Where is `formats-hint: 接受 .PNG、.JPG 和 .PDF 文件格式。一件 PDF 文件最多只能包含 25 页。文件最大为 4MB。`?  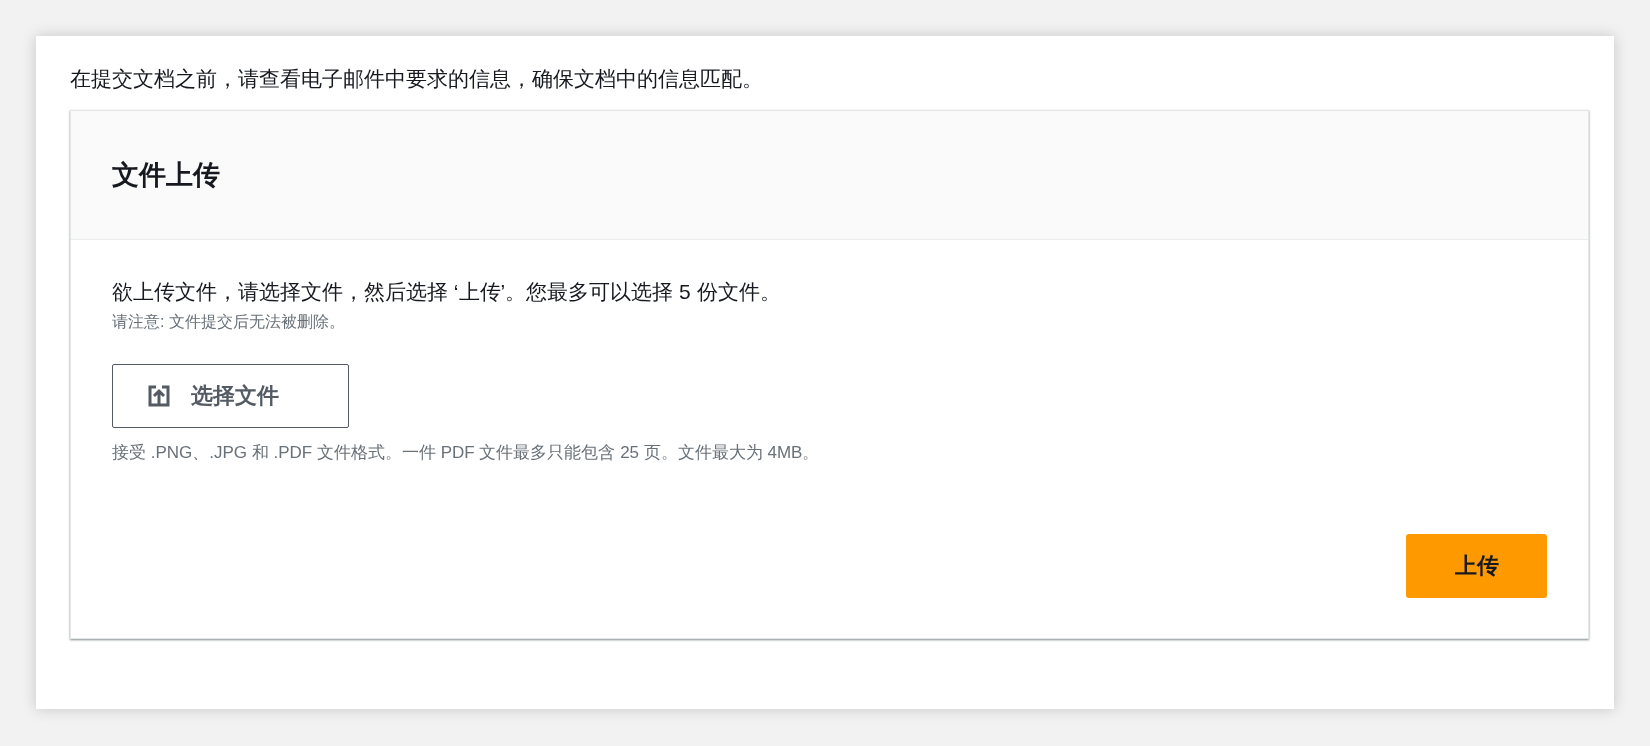
formats-hint: 接受 .PNG、.JPG 和 .PDF 文件格式。一件 PDF 文件最多只能包含 25 页。文件最大为 4MB。 is located at coordinates (466, 453).